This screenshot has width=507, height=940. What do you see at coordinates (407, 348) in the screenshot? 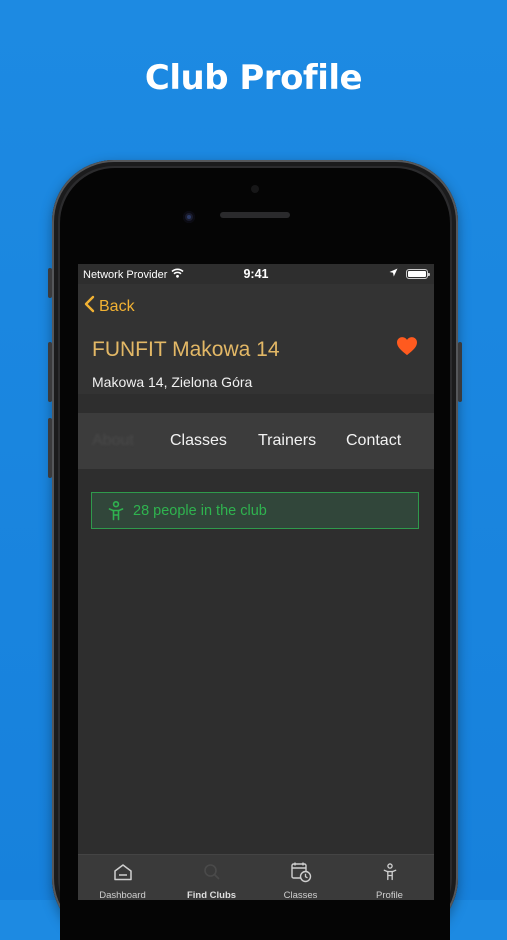
I see `favorite-heart-icon` at bounding box center [407, 348].